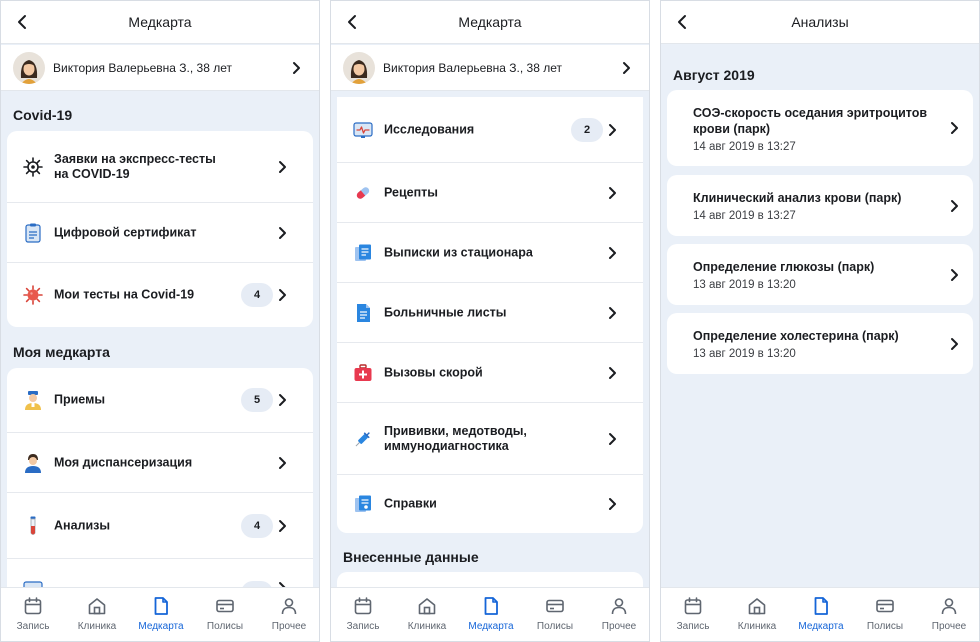 The height and width of the screenshot is (642, 980). What do you see at coordinates (820, 22) in the screenshot?
I see `page-title: Анализы` at bounding box center [820, 22].